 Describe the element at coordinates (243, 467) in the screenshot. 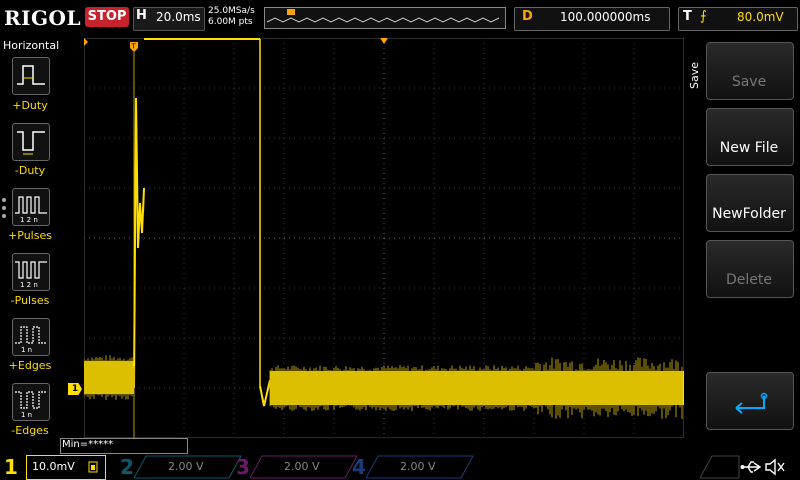

I see `channel3-number: 3` at that location.